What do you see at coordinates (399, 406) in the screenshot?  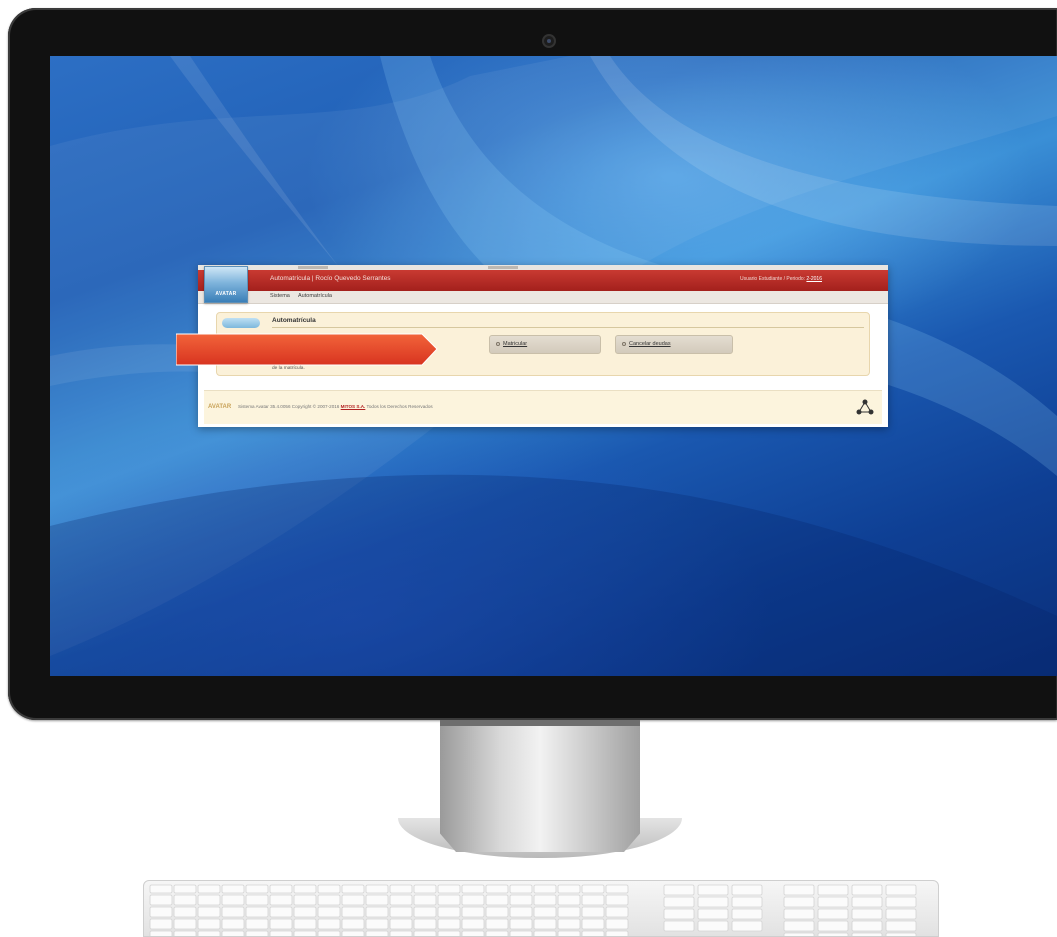 I see `footer-text-suffix: Todos los Derechos Reservados` at bounding box center [399, 406].